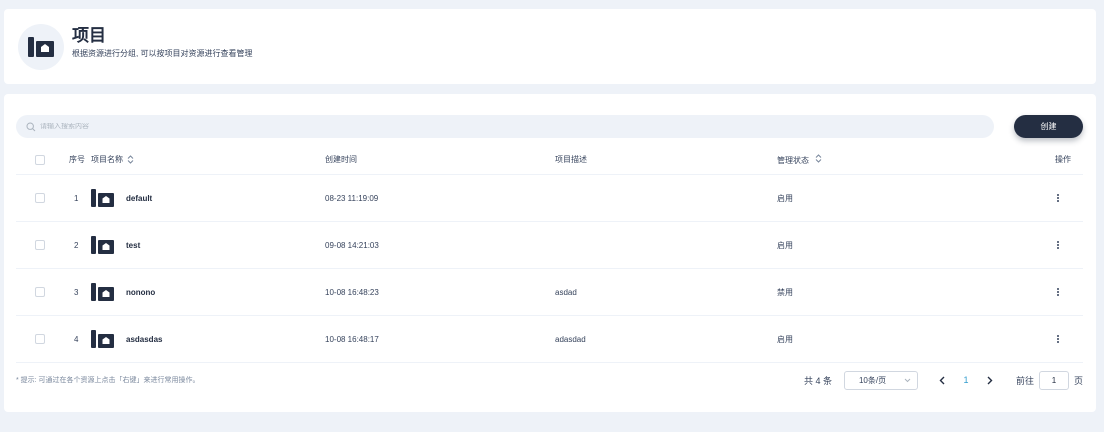 The width and height of the screenshot is (1104, 432). Describe the element at coordinates (785, 292) in the screenshot. I see `status-text: 禁用` at that location.